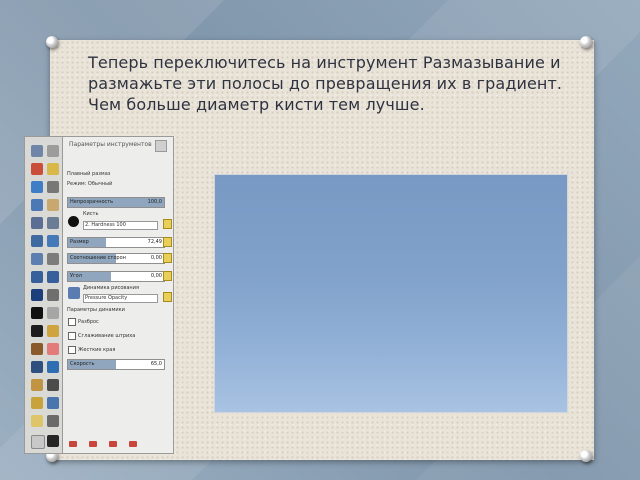 The height and width of the screenshot is (480, 640). Describe the element at coordinates (96, 310) in the screenshot. I see `dynamics-options-expander: Параметры динамики` at that location.